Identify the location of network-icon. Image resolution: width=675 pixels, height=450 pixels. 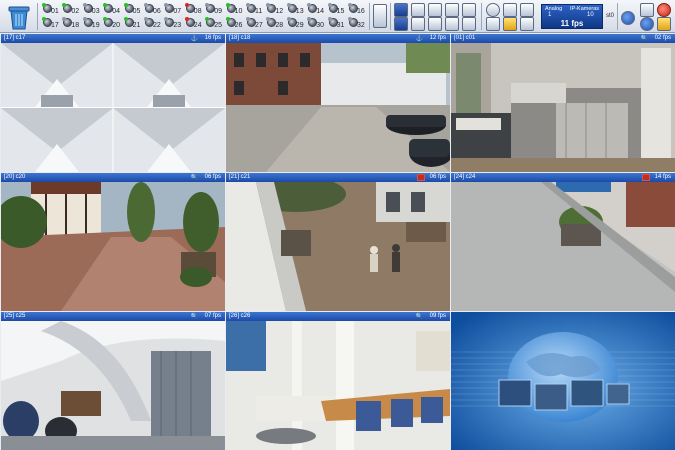
(527, 10).